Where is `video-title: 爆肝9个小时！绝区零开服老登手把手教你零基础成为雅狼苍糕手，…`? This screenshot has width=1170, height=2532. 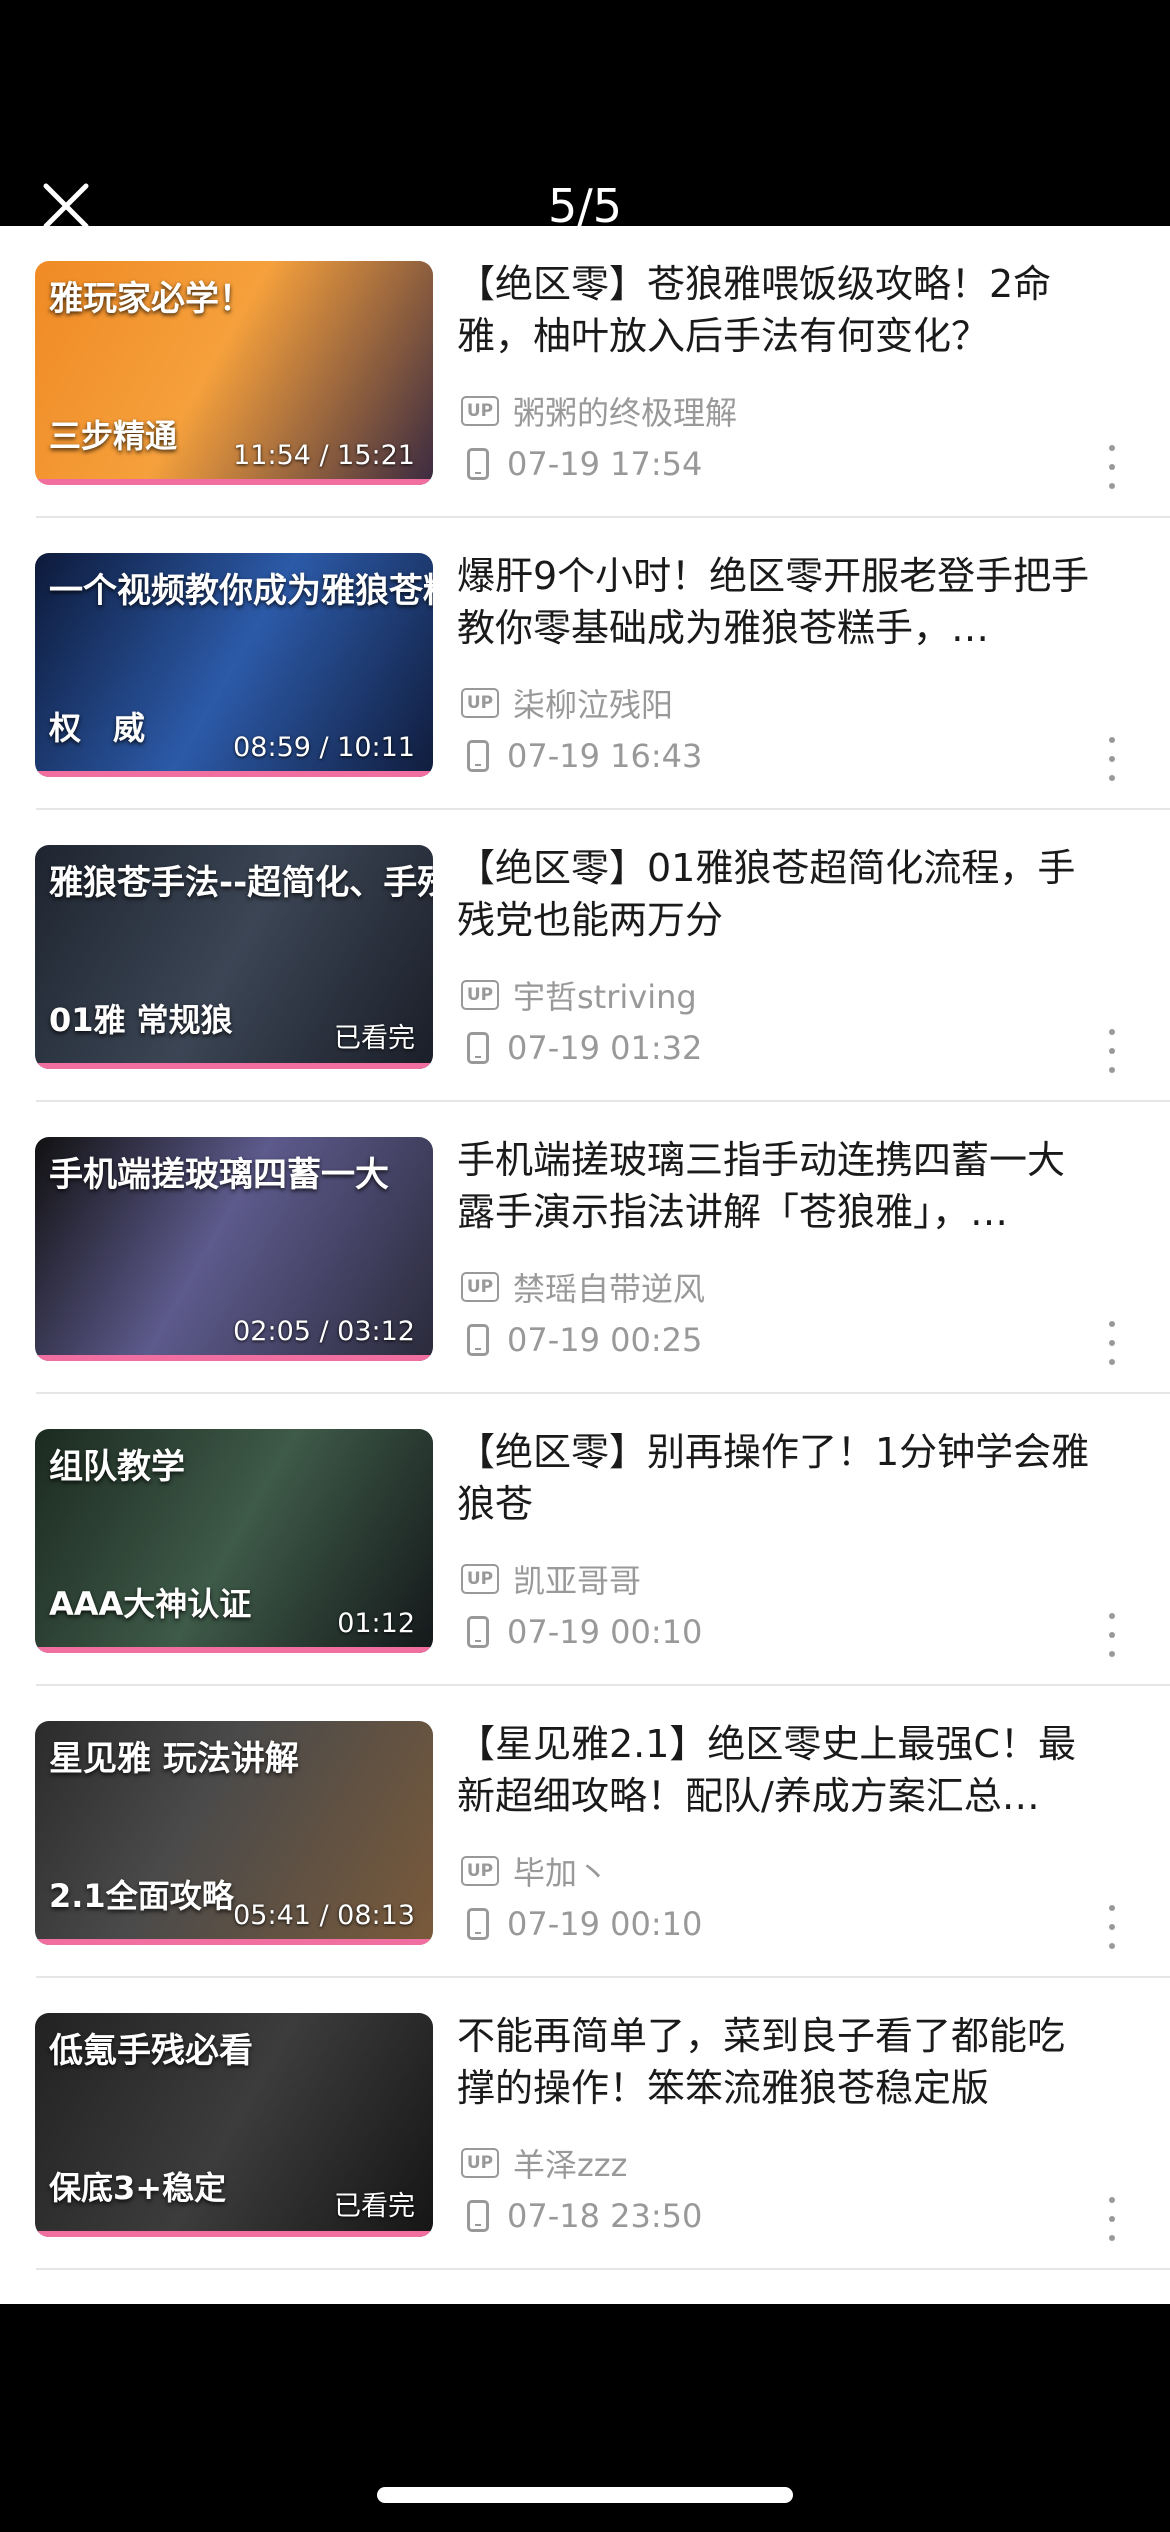 video-title: 爆肝9个小时！绝区零开服老登手把手教你零基础成为雅狼苍糕手，… is located at coordinates (777, 602).